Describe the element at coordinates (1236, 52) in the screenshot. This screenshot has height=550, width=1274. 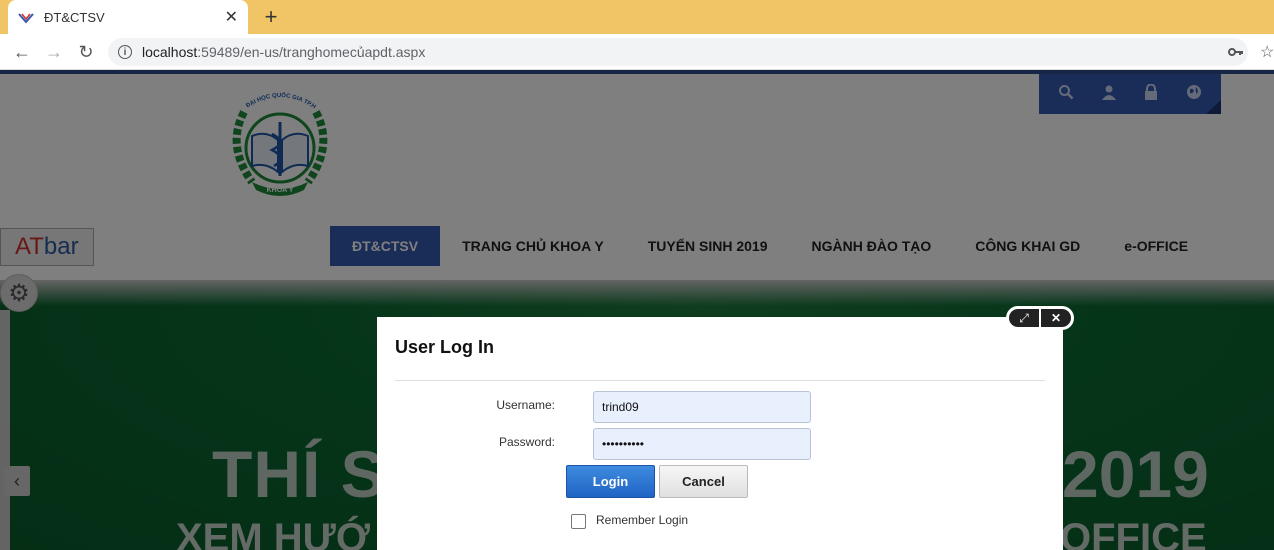
I see `key-icon` at that location.